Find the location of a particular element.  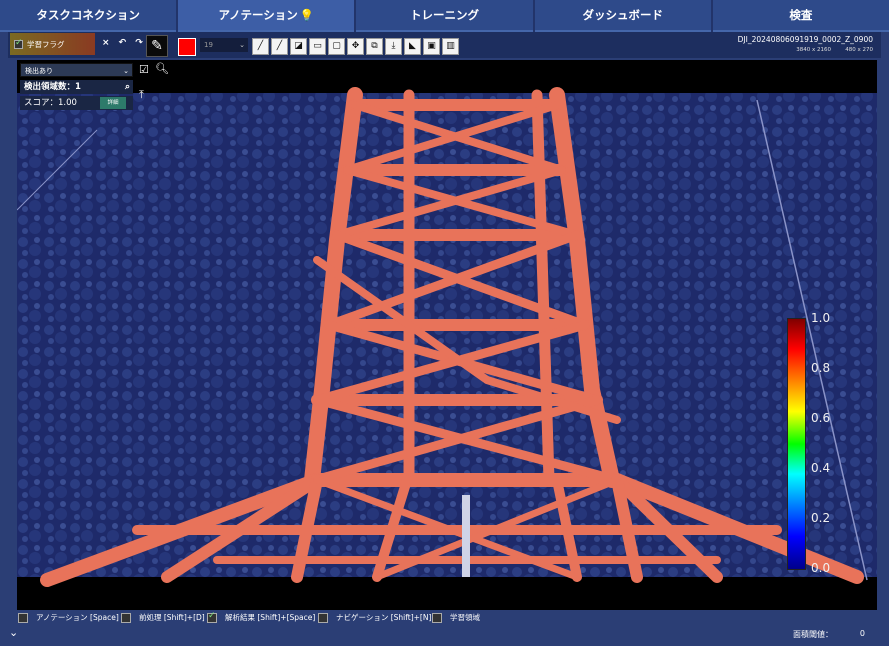

area-threshold-label: 面積閾値： is located at coordinates (813, 634).